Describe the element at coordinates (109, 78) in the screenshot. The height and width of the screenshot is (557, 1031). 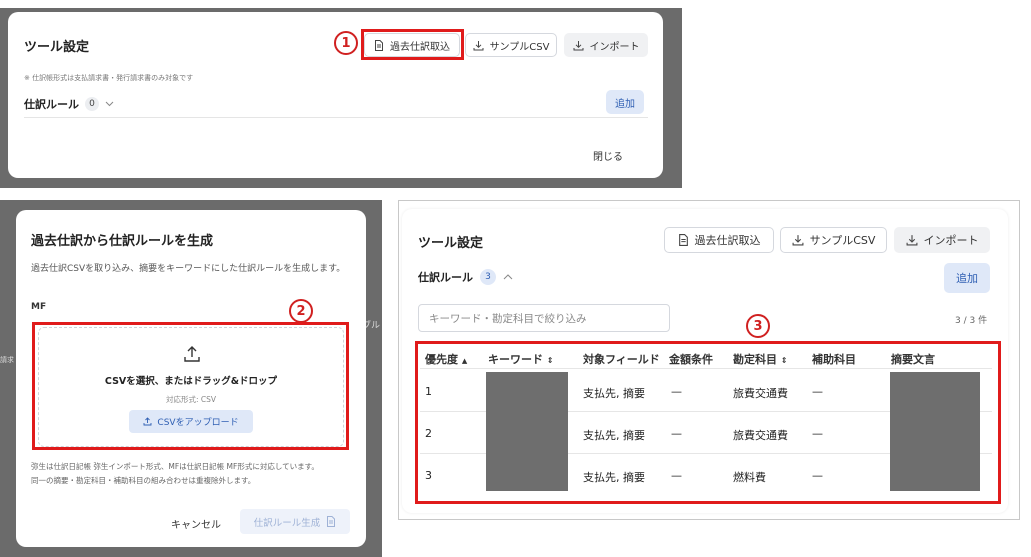
I see `panel1-note: ※ 仕訳帳形式は支払請求書・発行請求書のみ対象です` at that location.